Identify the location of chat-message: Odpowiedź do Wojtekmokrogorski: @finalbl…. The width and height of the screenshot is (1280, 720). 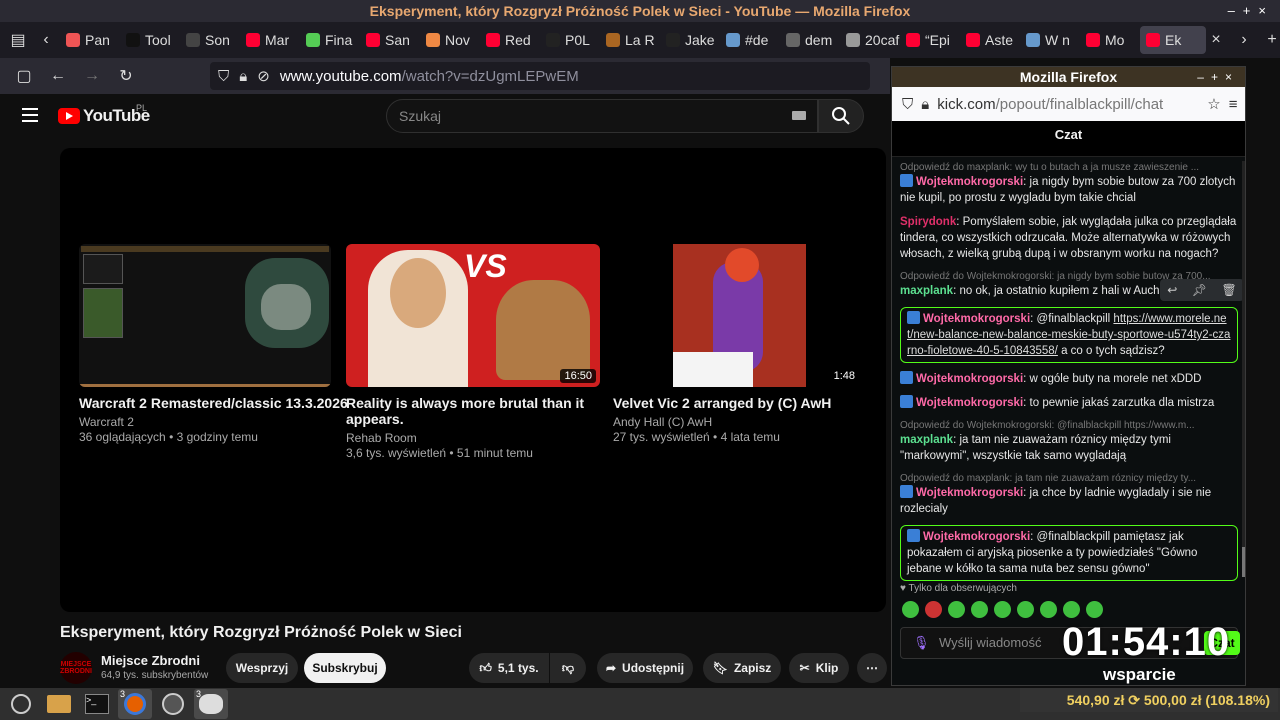
(1069, 441).